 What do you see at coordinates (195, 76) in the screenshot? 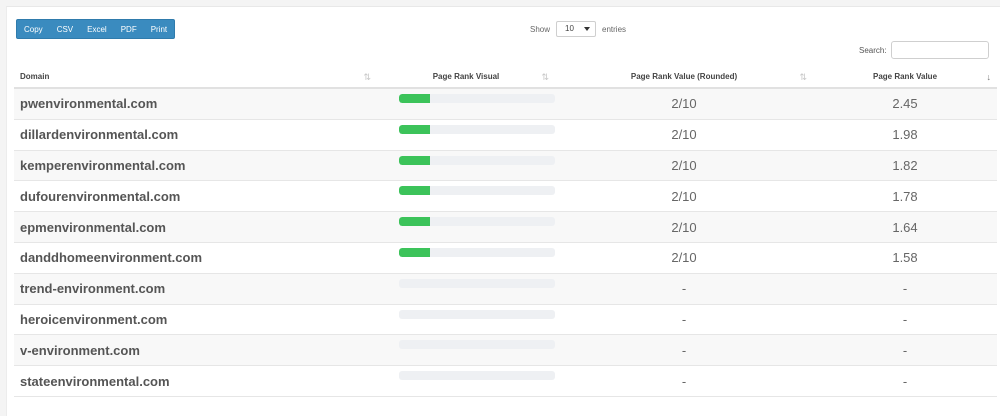
I see `column-header-domain: Domain ⇅` at bounding box center [195, 76].